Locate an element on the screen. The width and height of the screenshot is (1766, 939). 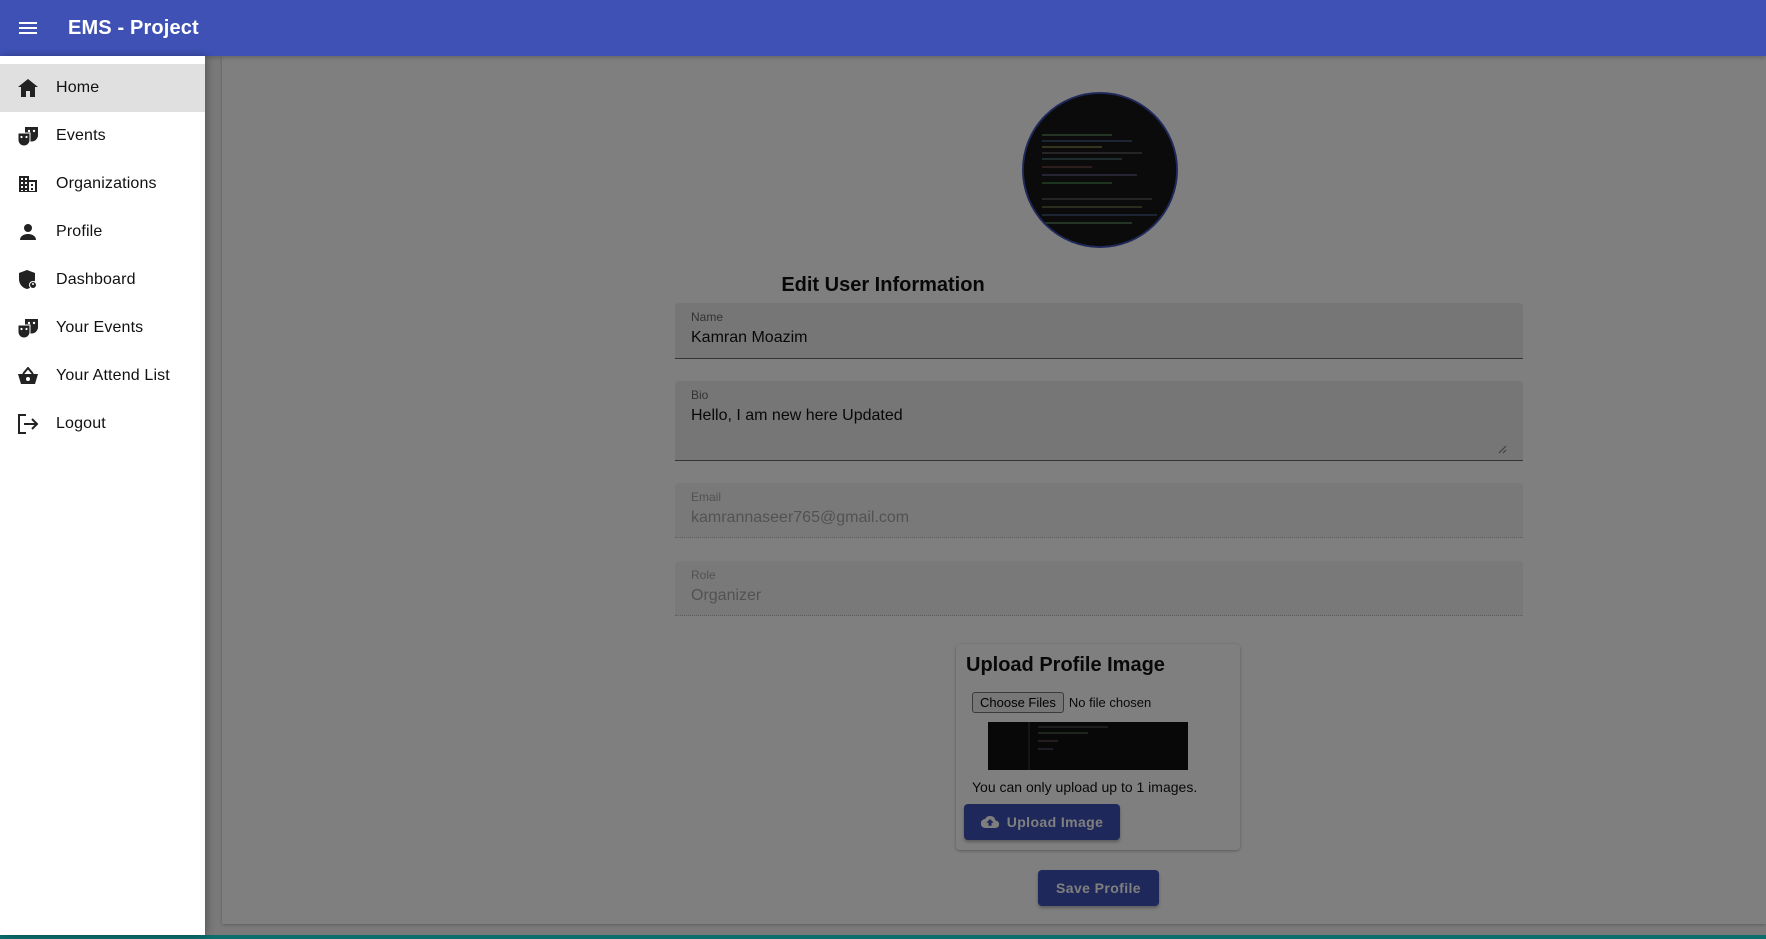
nav-item-your-attend-list: Your Attend List is located at coordinates (102, 376).